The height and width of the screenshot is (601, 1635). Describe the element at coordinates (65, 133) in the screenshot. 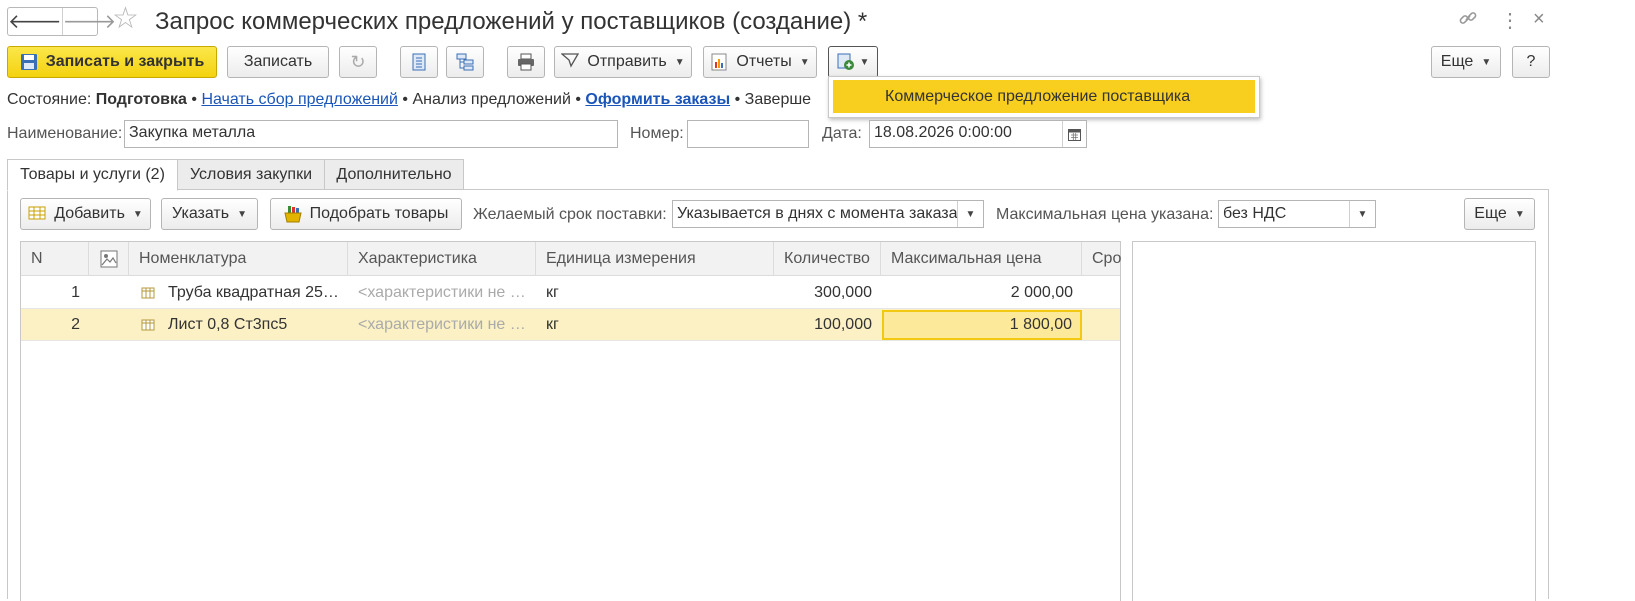

I see `name-label: Наименование:` at that location.